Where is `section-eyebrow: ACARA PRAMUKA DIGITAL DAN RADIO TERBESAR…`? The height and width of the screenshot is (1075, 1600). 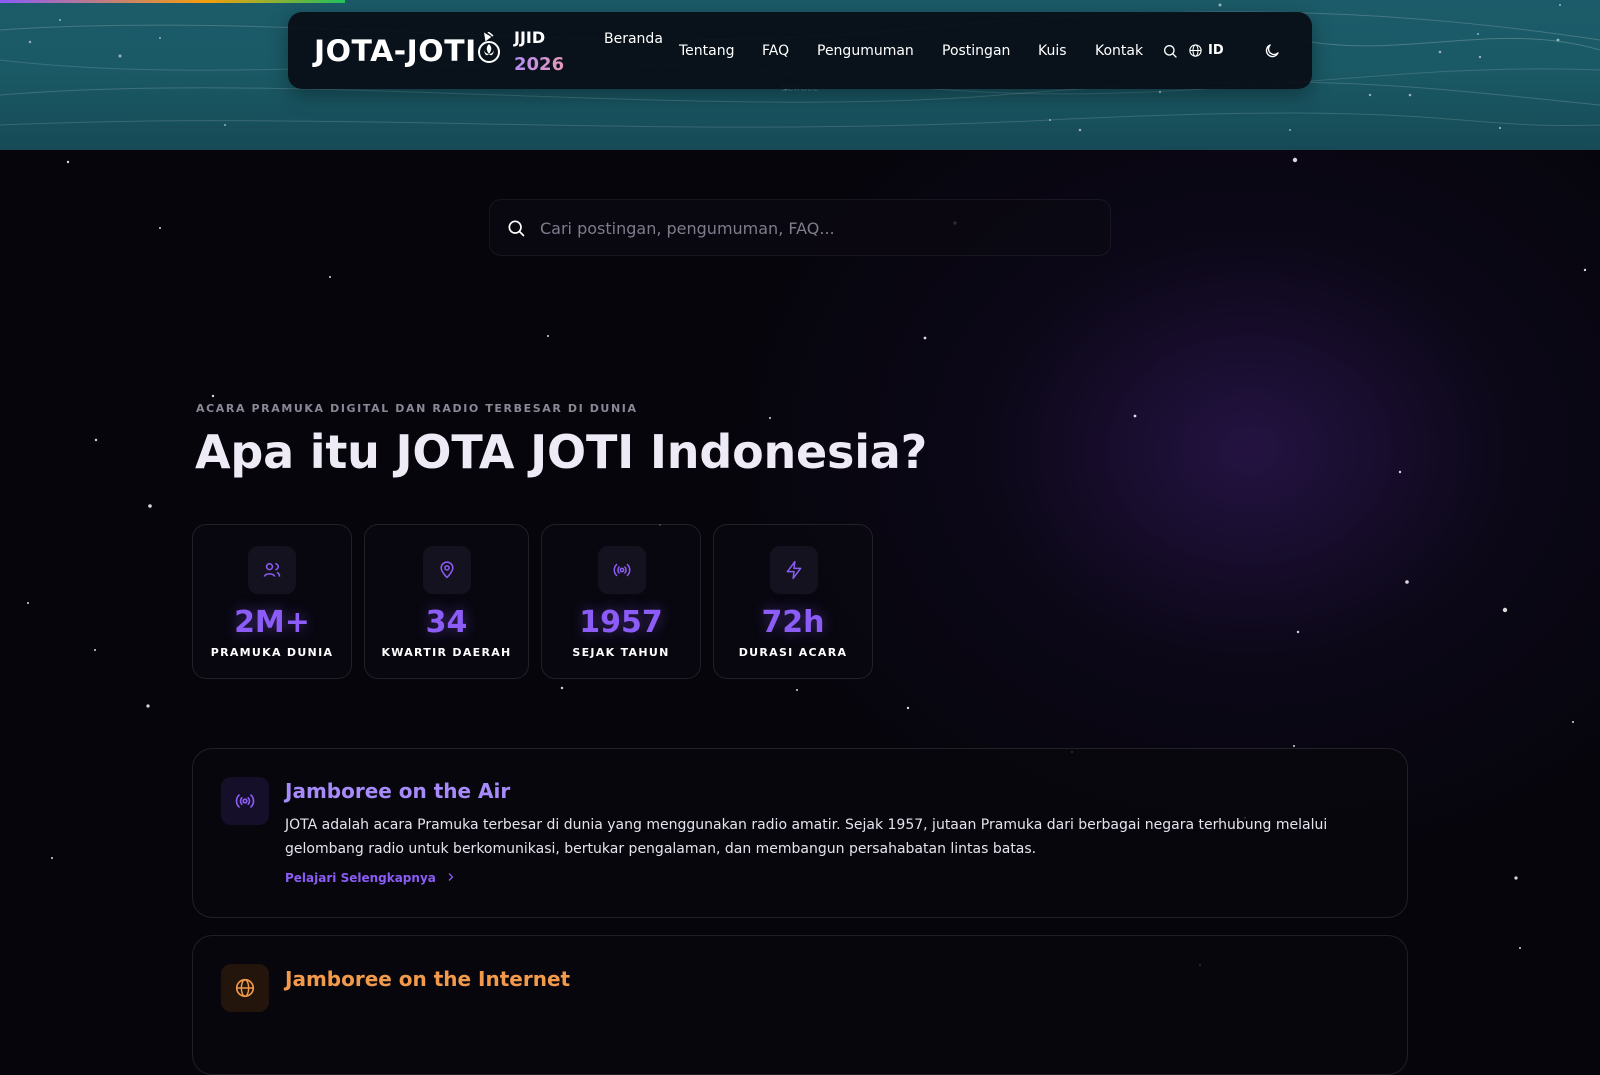
section-eyebrow: ACARA PRAMUKA DIGITAL DAN RADIO TERBESAR… is located at coordinates (417, 408).